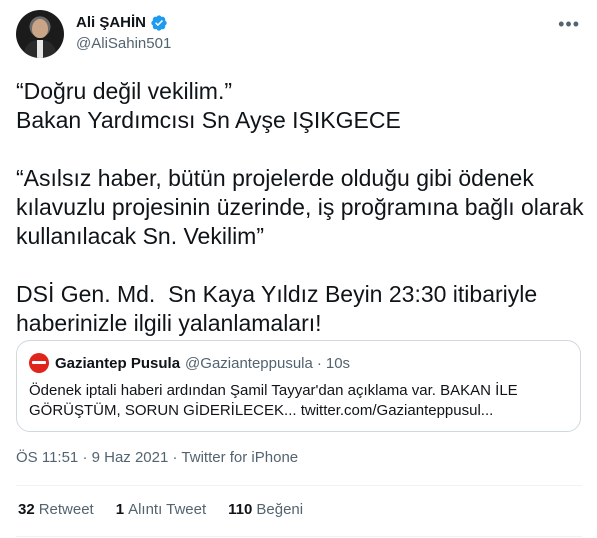 The image size is (597, 538). What do you see at coordinates (39, 363) in the screenshot?
I see `quoted-author-avatar` at bounding box center [39, 363].